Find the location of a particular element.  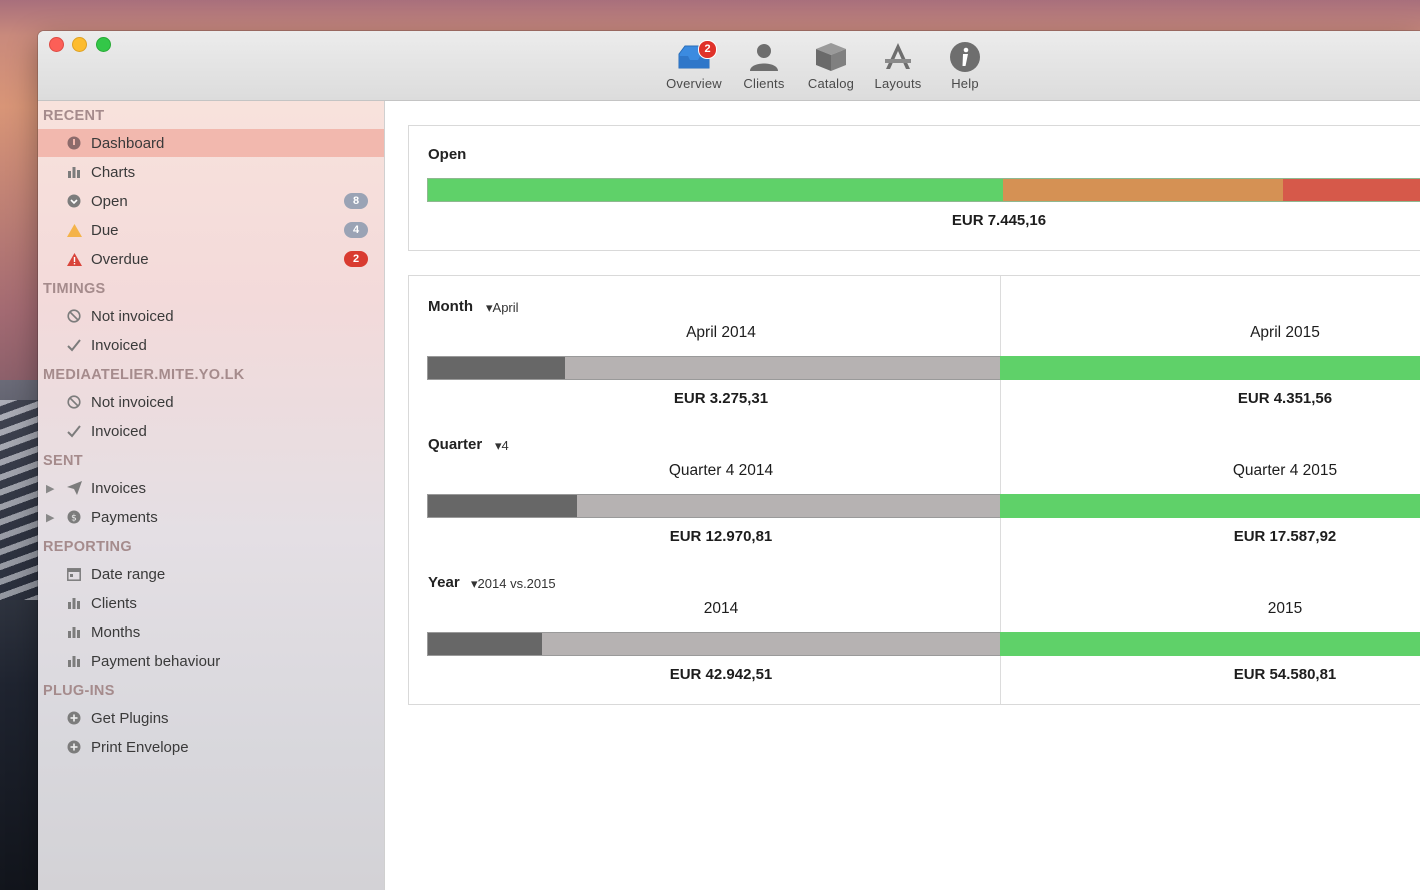

catalog-label: Catalog is located at coordinates (831, 83).